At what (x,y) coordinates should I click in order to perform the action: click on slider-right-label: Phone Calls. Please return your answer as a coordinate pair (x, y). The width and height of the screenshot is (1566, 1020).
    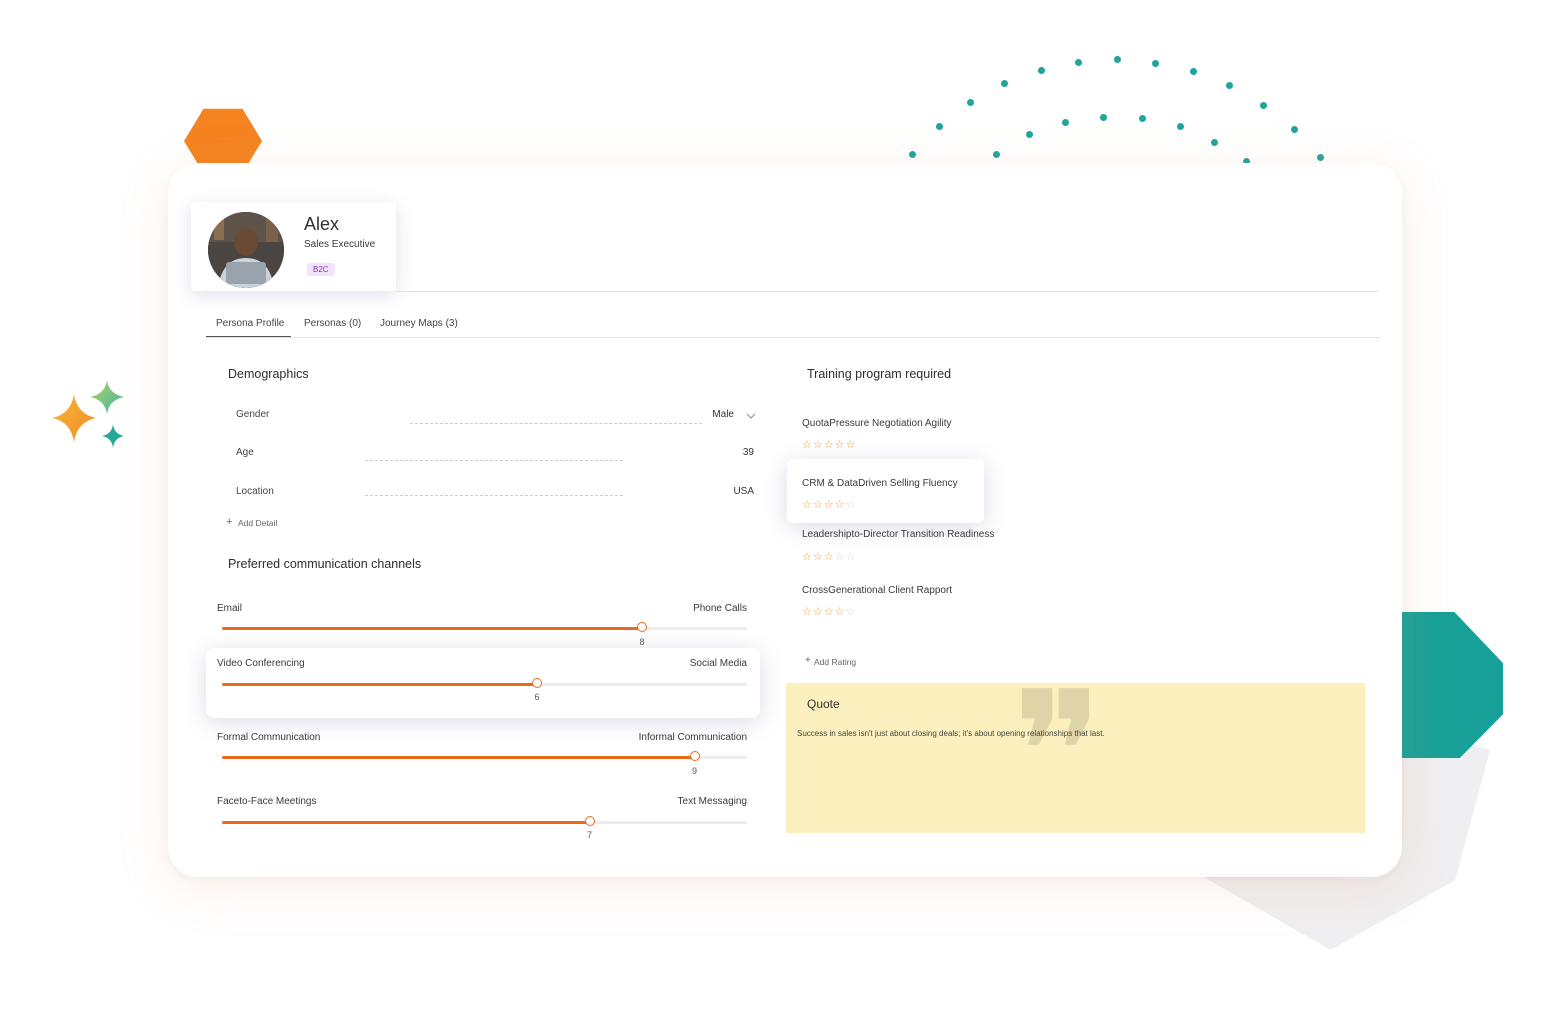
    Looking at the image, I should click on (720, 608).